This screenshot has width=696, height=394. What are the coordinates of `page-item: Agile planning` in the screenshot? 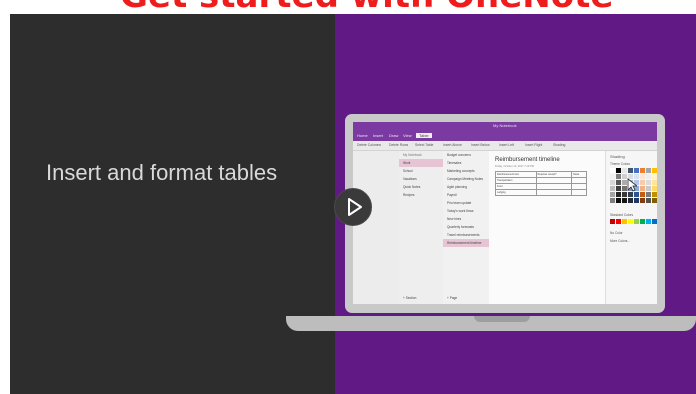 It's located at (466, 187).